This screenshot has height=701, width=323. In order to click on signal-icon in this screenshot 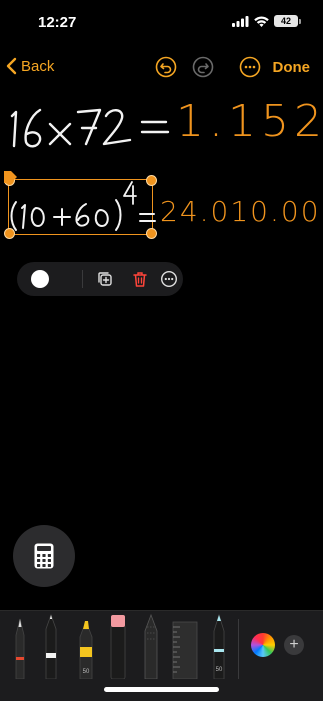, I will do `click(240, 21)`.